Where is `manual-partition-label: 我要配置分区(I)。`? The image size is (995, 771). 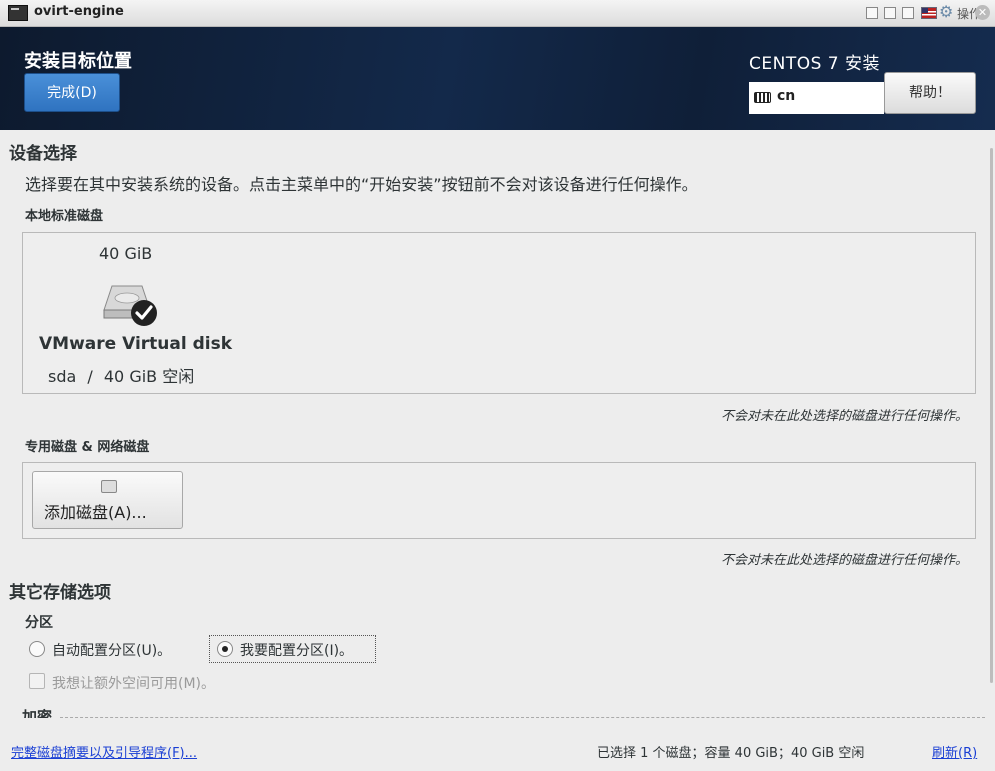 manual-partition-label: 我要配置分区(I)。 is located at coordinates (296, 650).